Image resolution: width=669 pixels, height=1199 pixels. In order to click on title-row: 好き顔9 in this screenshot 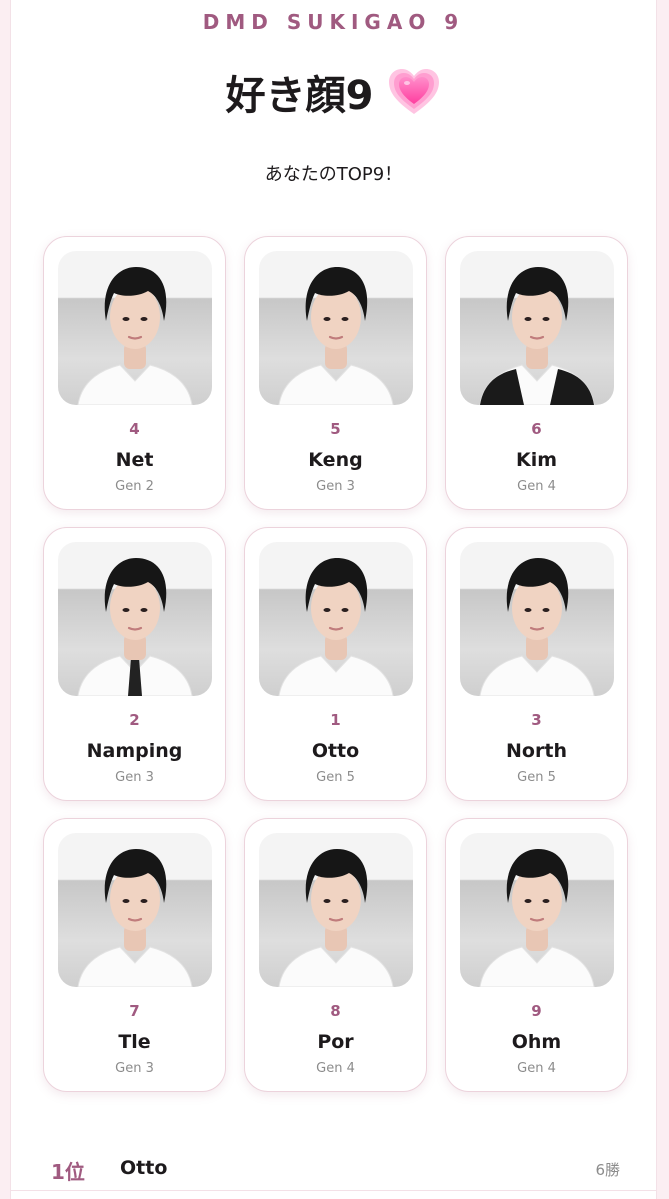, I will do `click(333, 92)`.